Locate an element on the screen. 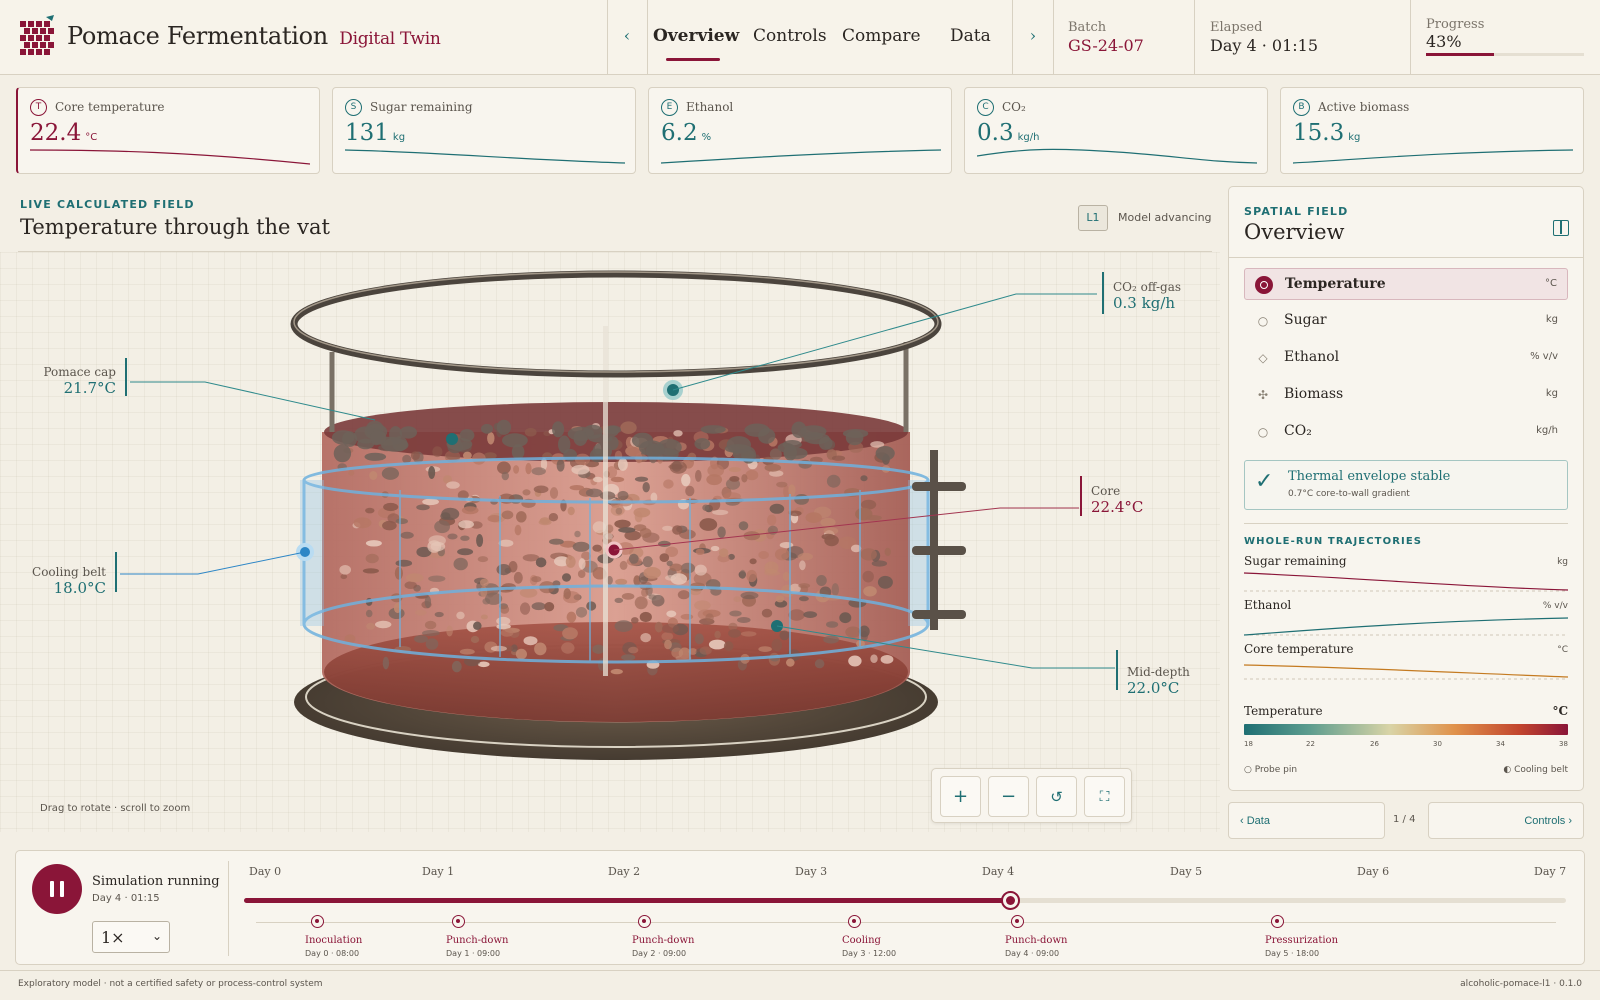 Image resolution: width=1600 pixels, height=1000 pixels. callout-value: 22.4°C is located at coordinates (1117, 507).